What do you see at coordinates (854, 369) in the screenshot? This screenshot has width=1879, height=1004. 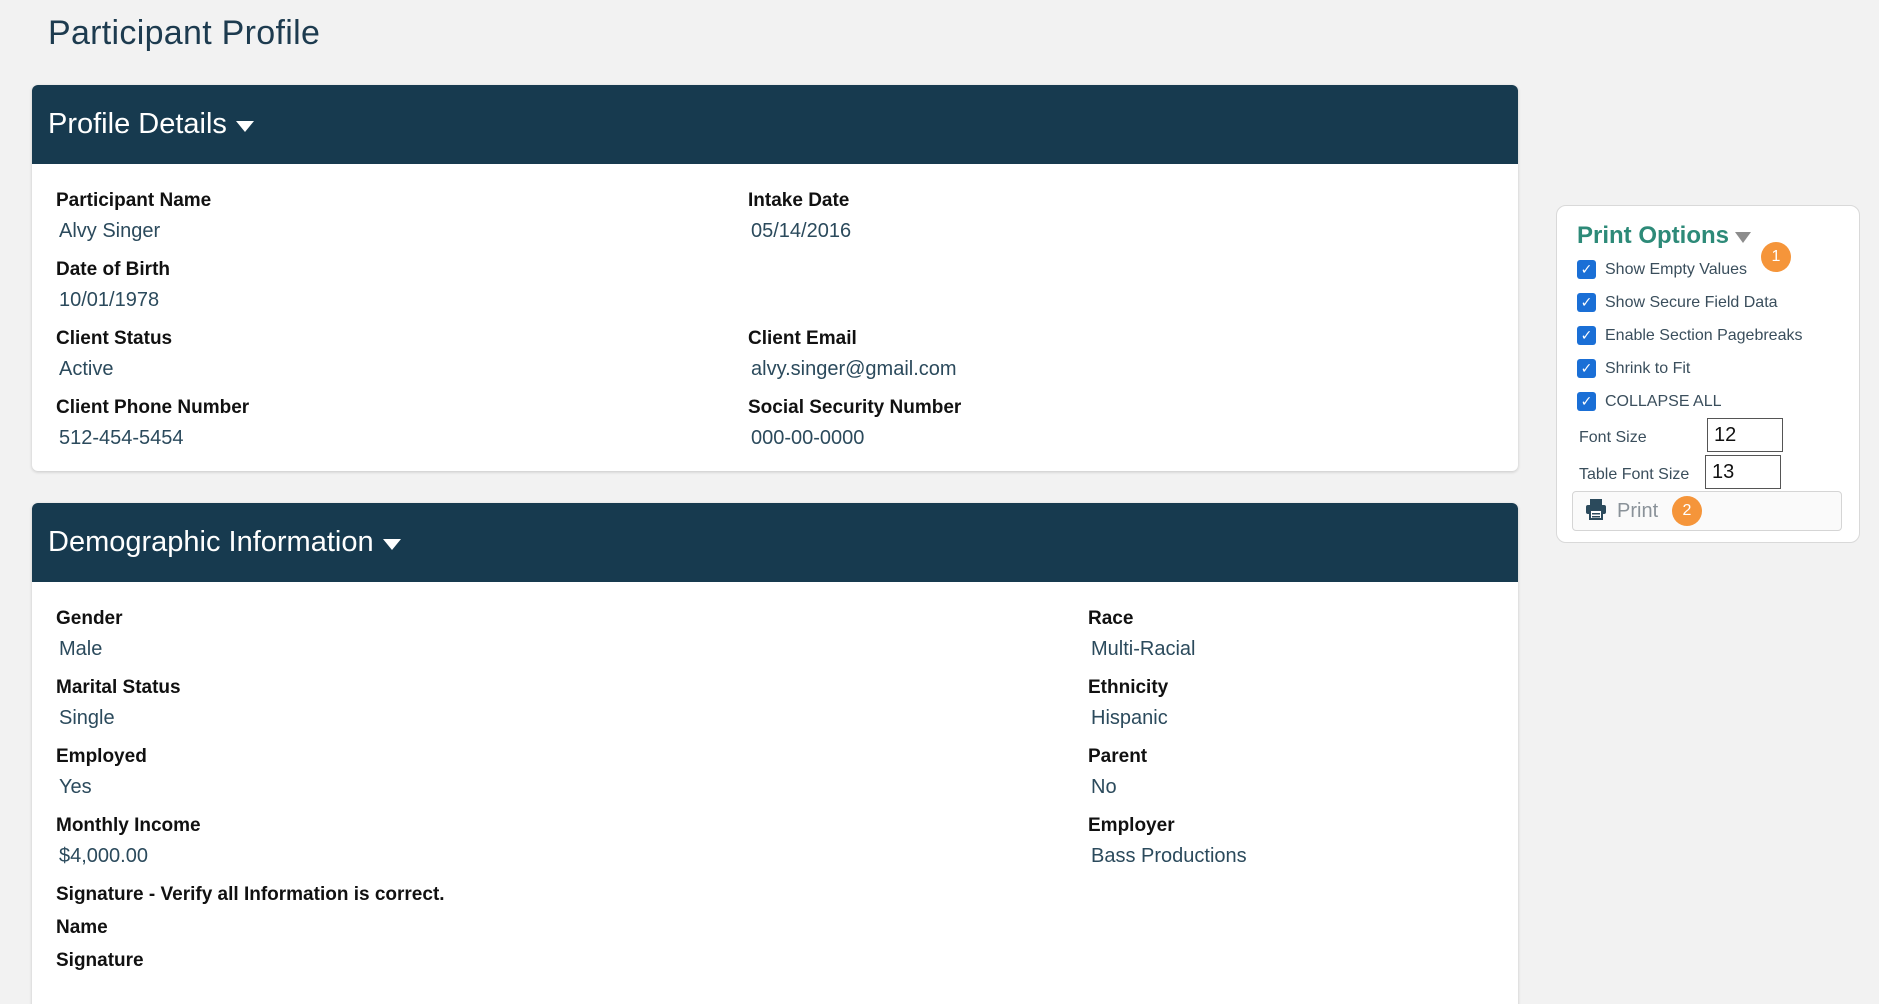 I see `field-value: alvy.singer@gmail.com` at bounding box center [854, 369].